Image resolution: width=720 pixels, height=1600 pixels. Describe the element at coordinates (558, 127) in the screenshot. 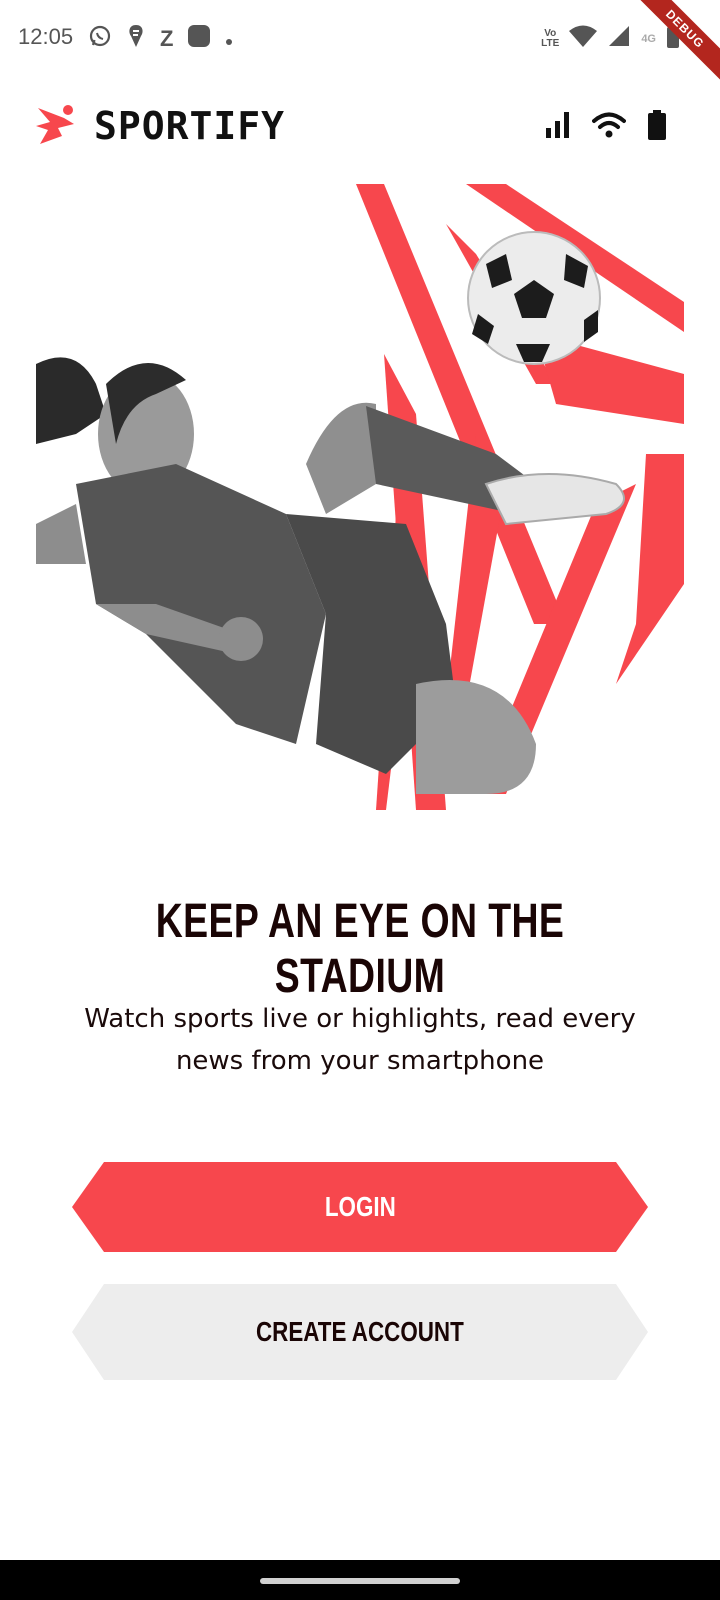

I see `signal-bars-icon` at that location.